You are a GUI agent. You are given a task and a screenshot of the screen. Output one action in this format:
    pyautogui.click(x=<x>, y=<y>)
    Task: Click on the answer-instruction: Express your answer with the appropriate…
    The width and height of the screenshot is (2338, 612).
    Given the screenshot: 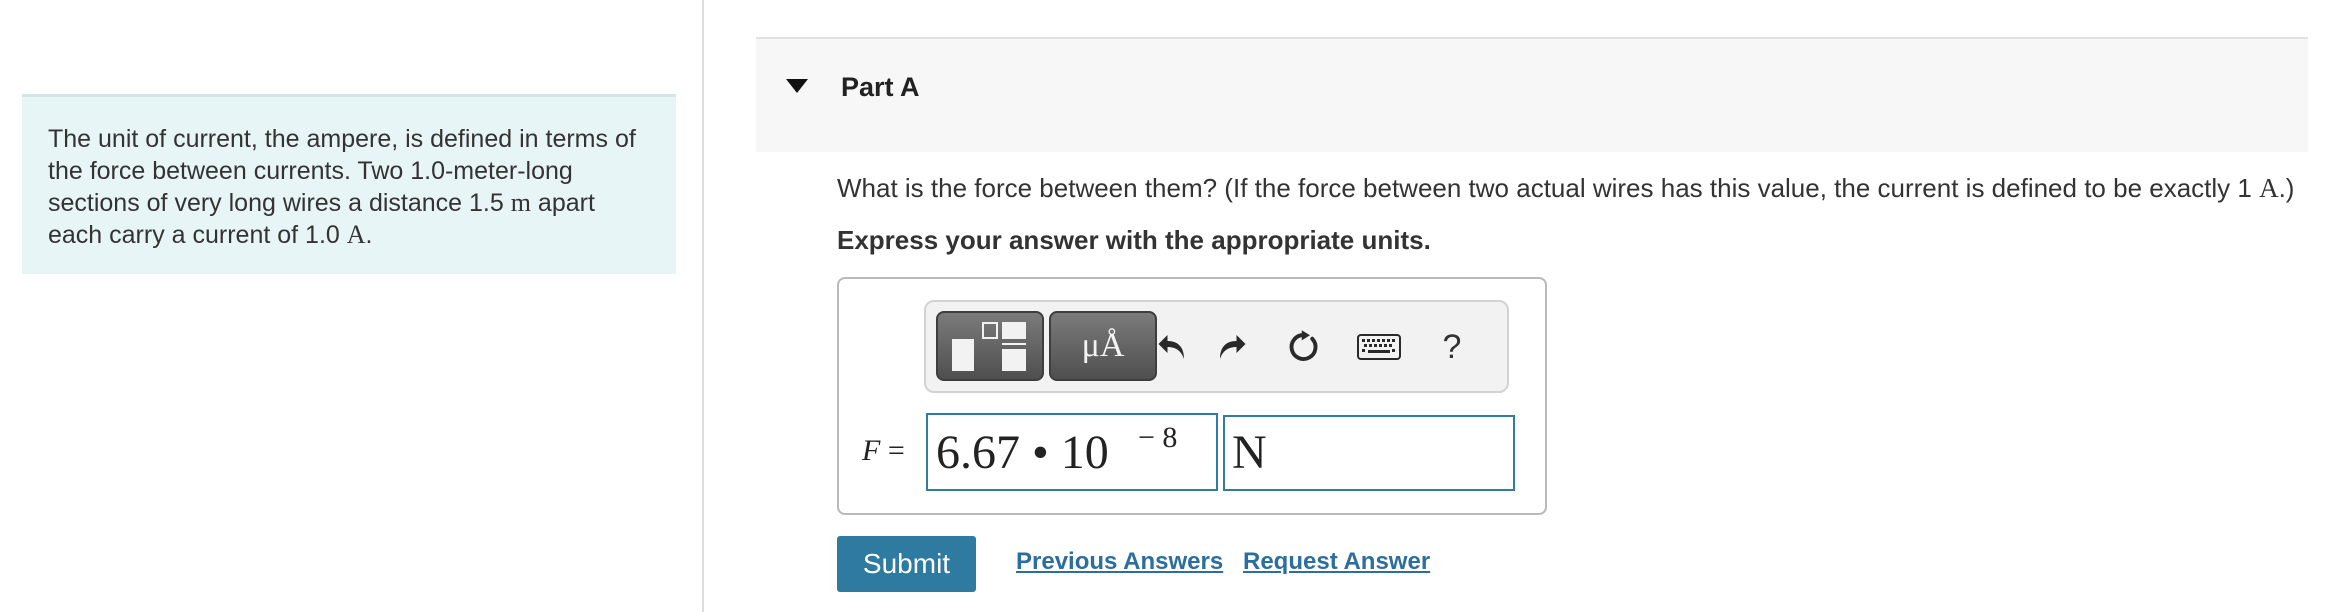 What is the action you would take?
    pyautogui.click(x=1134, y=240)
    